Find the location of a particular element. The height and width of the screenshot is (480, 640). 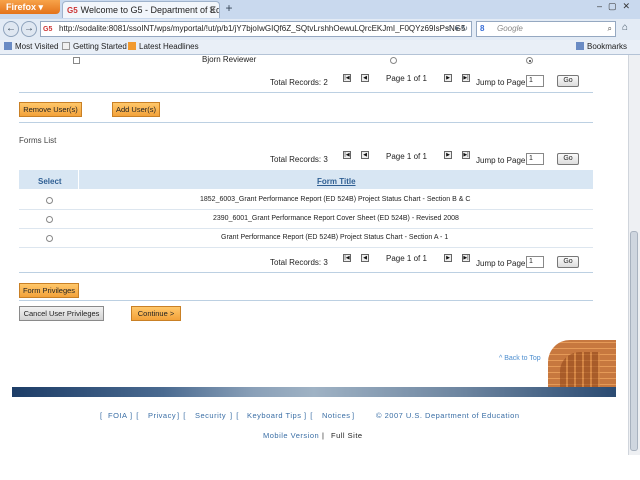

users-jump-input: 1 is located at coordinates (535, 81).